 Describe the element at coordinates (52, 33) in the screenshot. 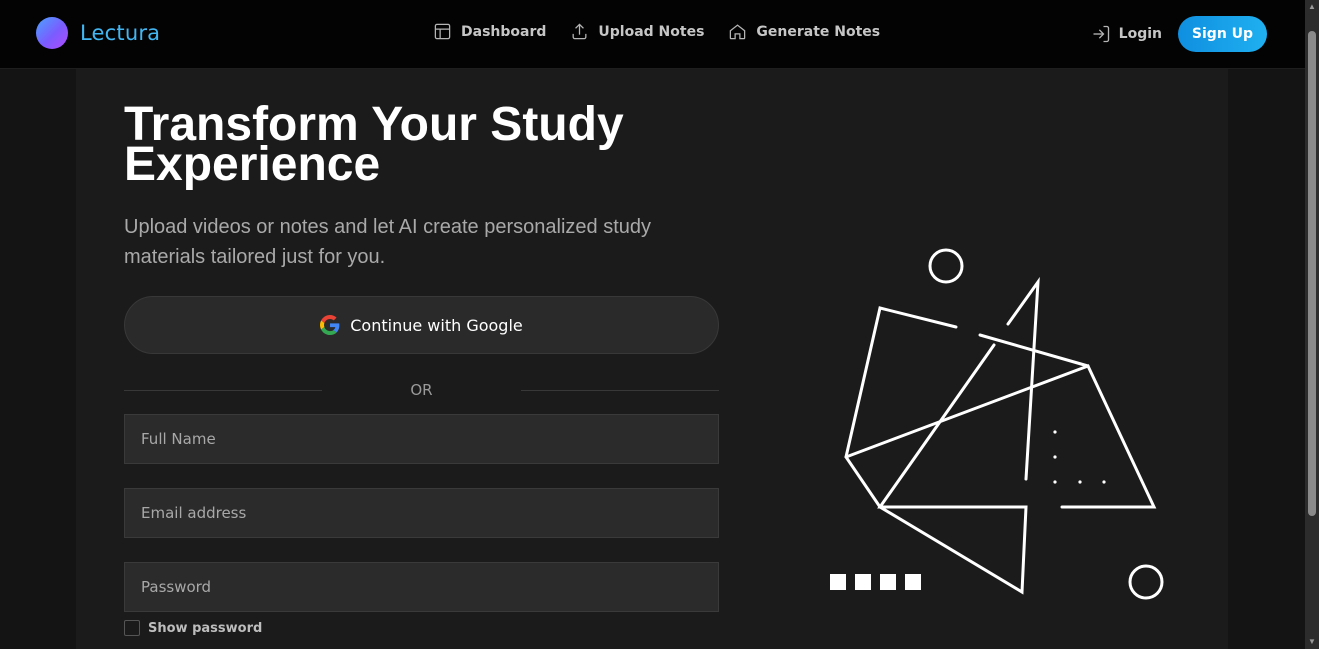

I see `brand-logo-icon` at that location.